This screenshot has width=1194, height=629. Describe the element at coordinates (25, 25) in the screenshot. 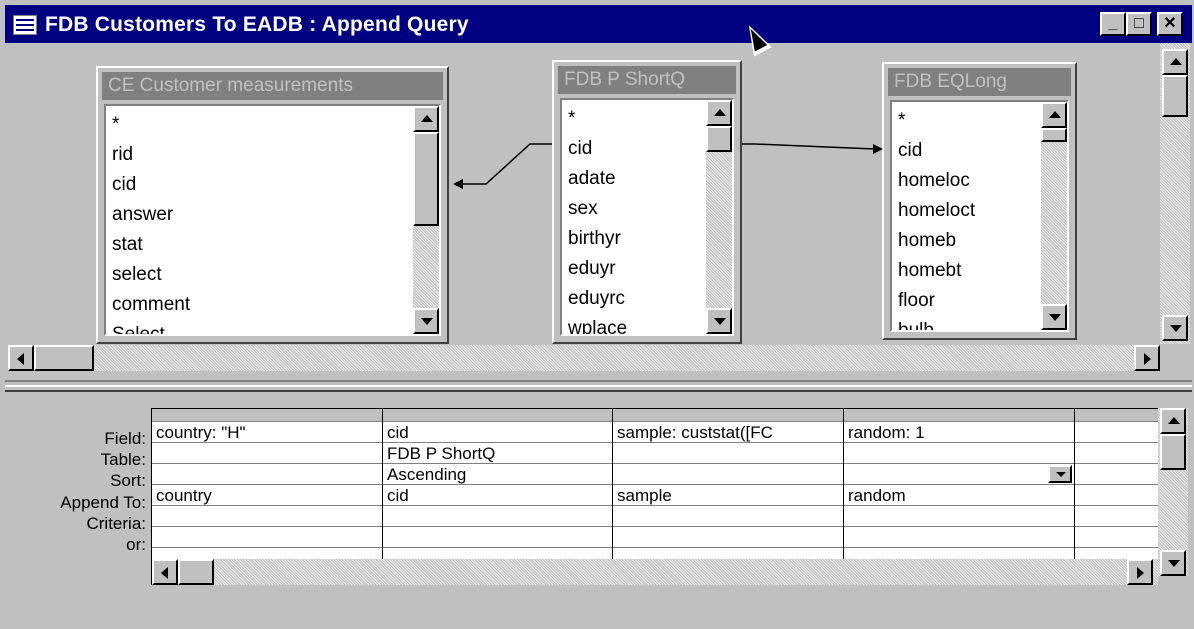

I see `query-icon` at that location.